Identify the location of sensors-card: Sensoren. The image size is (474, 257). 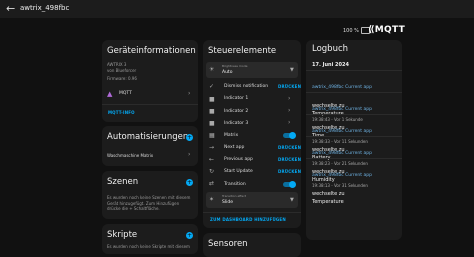
(252, 245).